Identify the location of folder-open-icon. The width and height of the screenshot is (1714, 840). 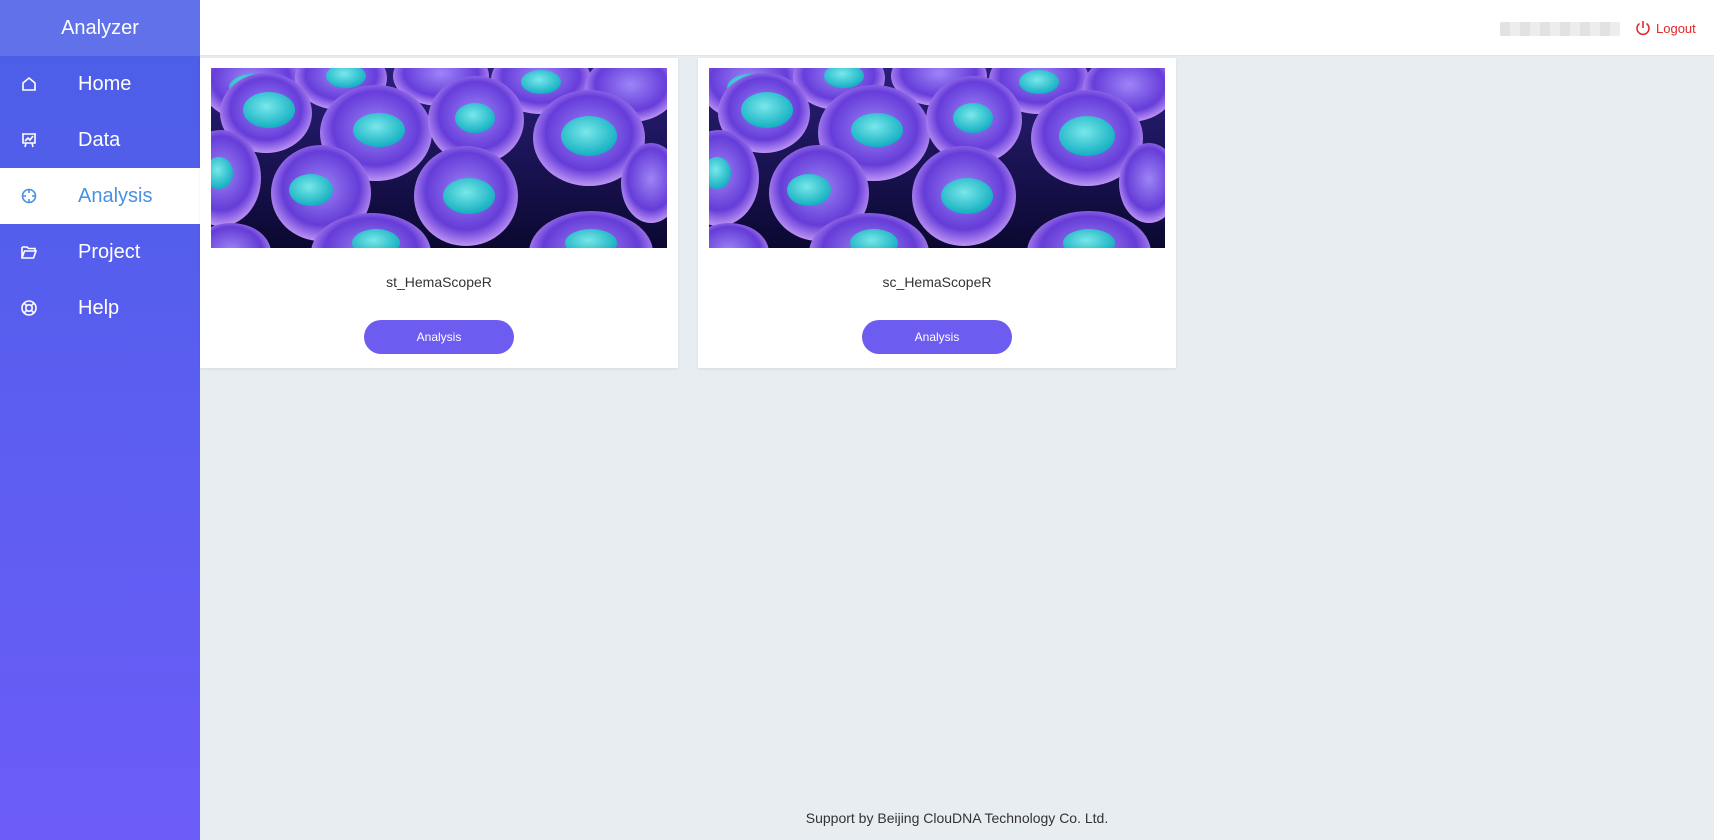
(29, 252).